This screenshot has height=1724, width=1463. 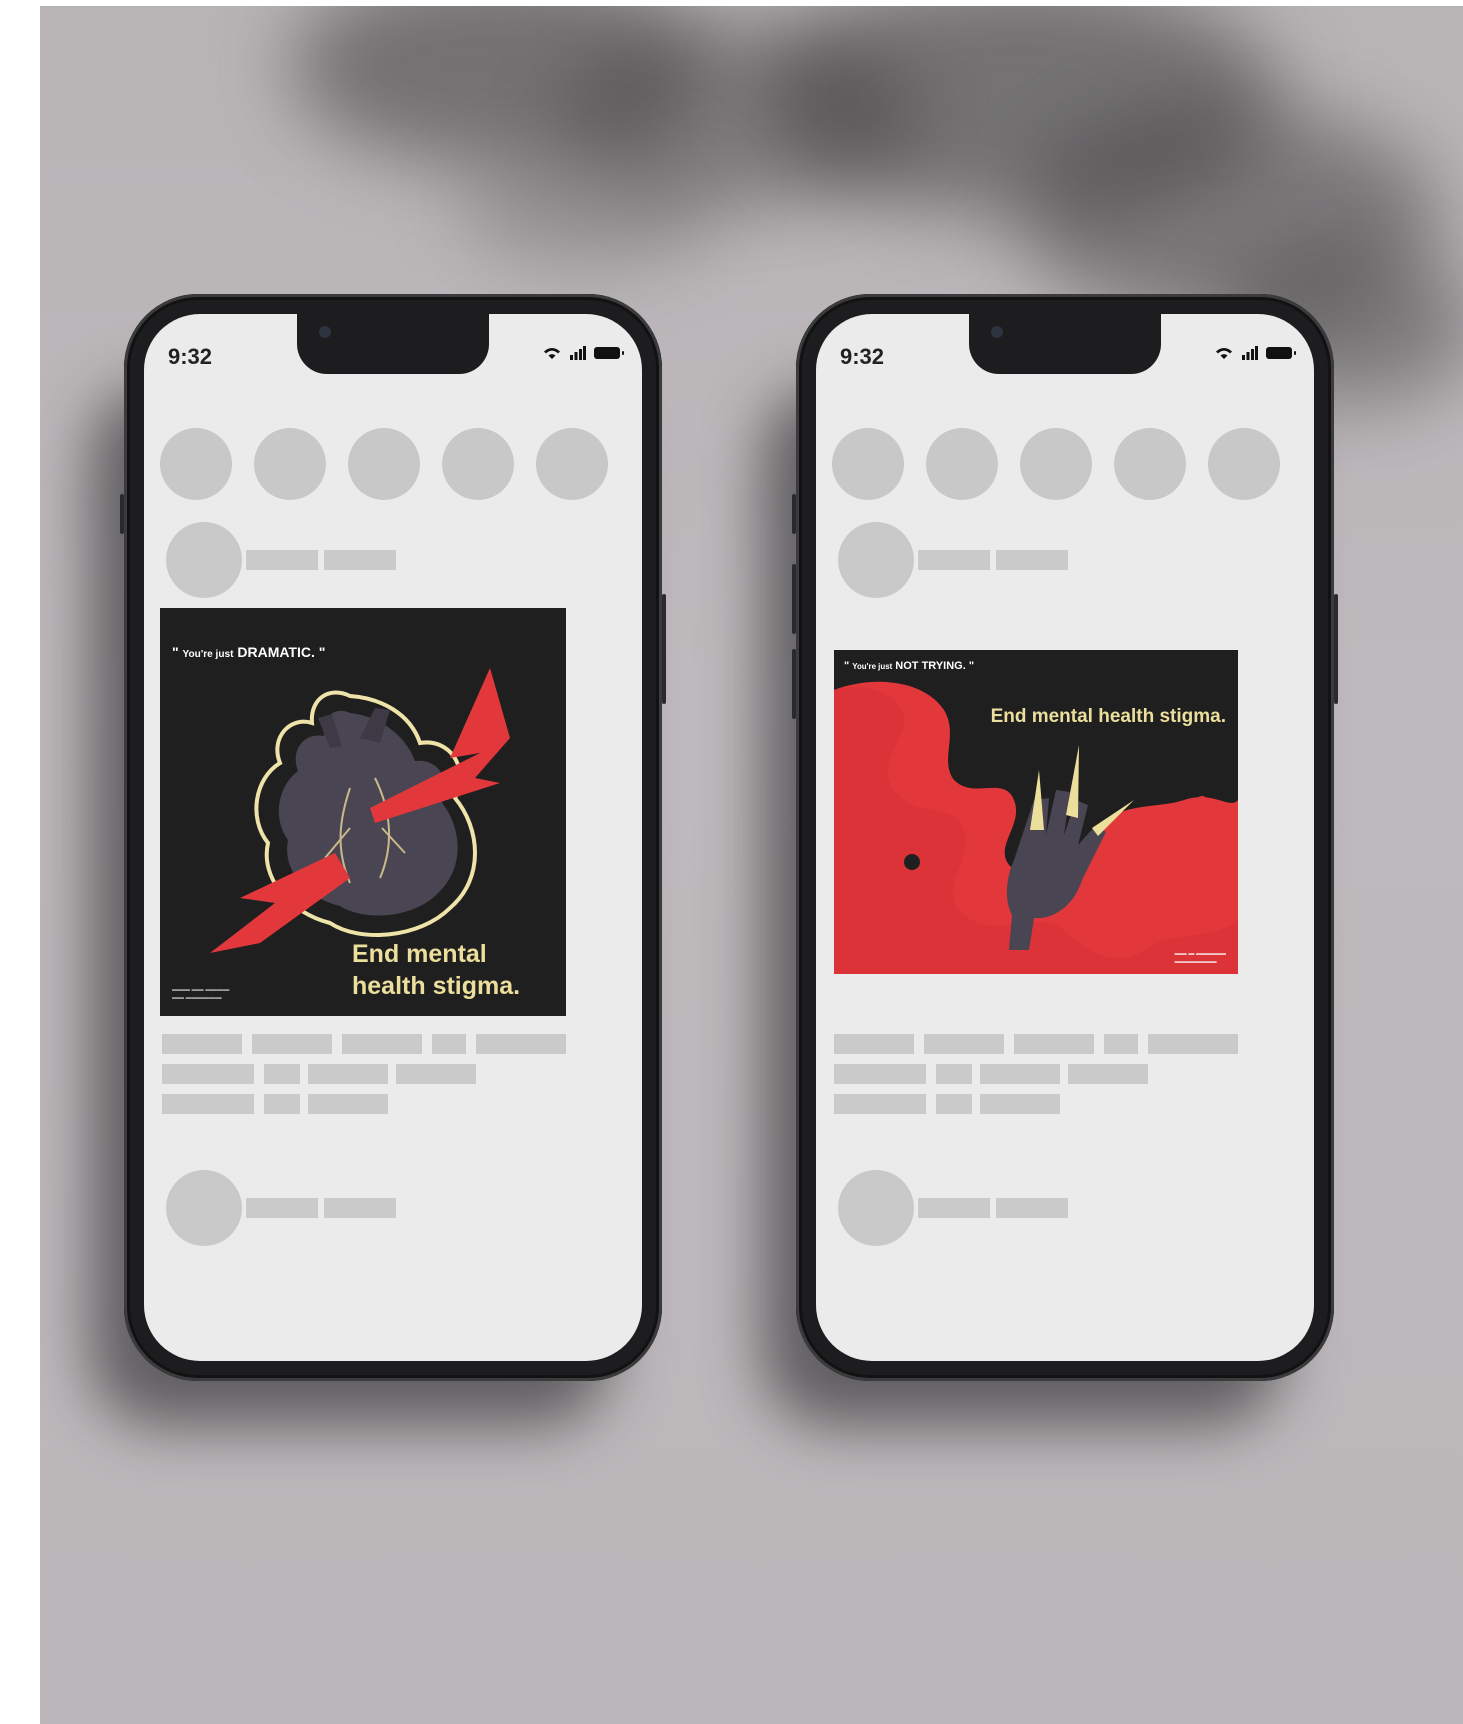 What do you see at coordinates (1200, 958) in the screenshot?
I see `poster-credit: ▬▬ ▬ ▬▬▬▬▬ ▬▬▬▬▬▬▬` at bounding box center [1200, 958].